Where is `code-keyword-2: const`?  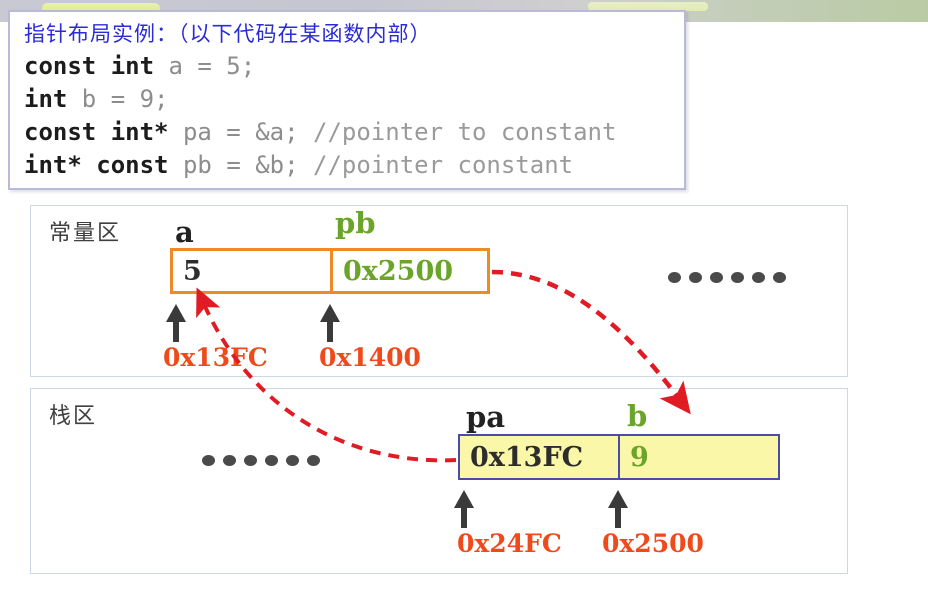
code-keyword-2: const is located at coordinates (125, 165).